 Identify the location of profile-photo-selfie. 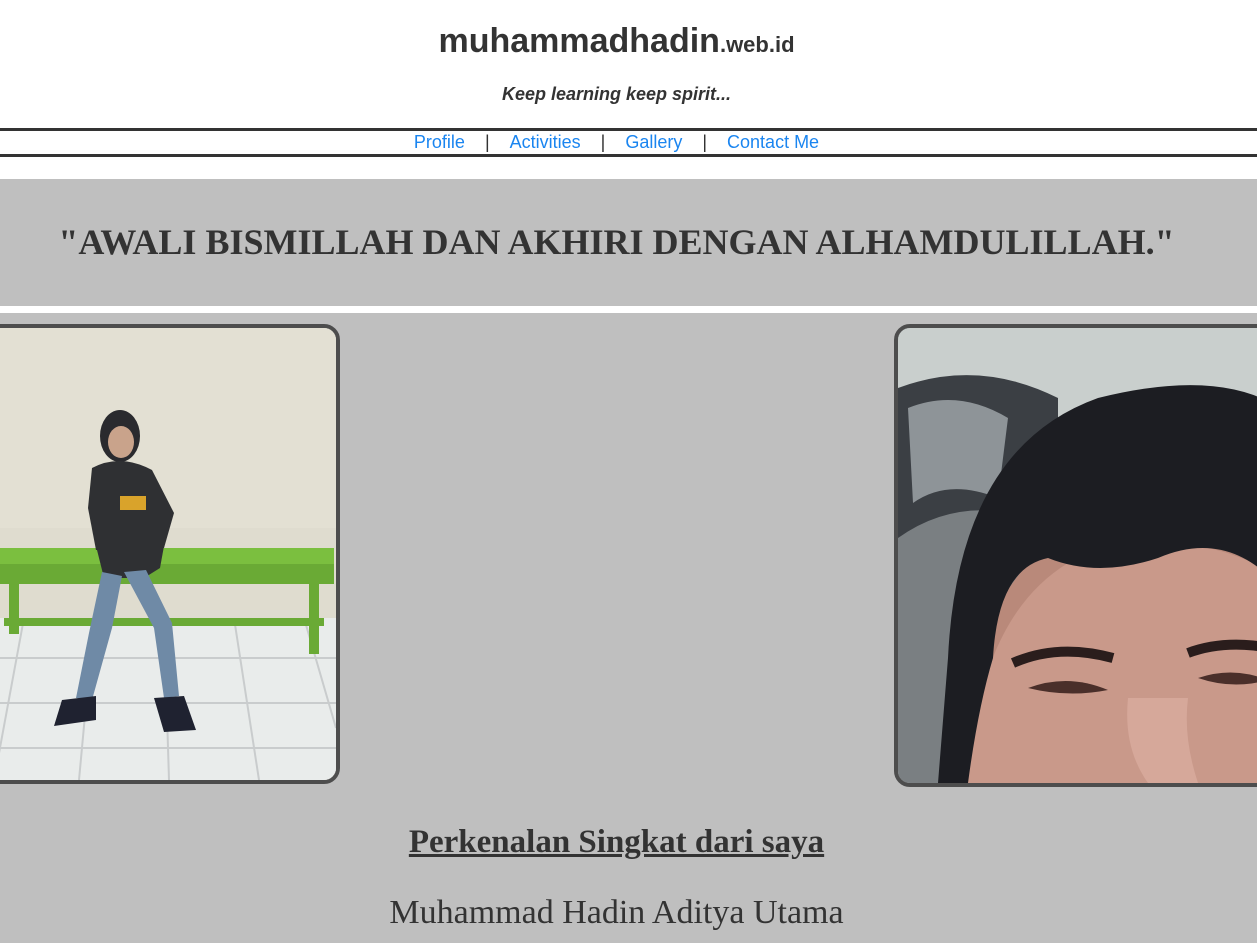
(1075, 555).